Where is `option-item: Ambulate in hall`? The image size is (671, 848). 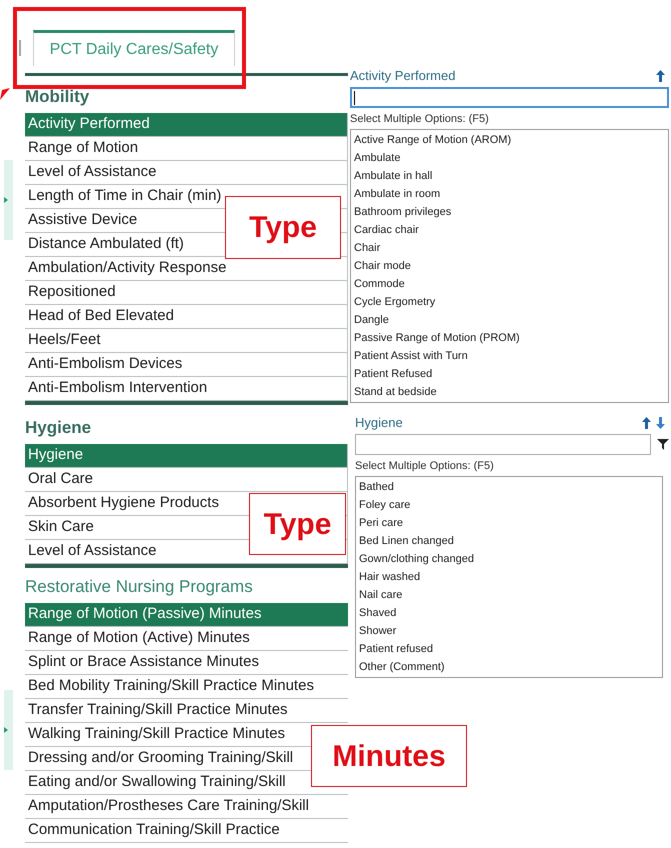
option-item: Ambulate in hall is located at coordinates (509, 176).